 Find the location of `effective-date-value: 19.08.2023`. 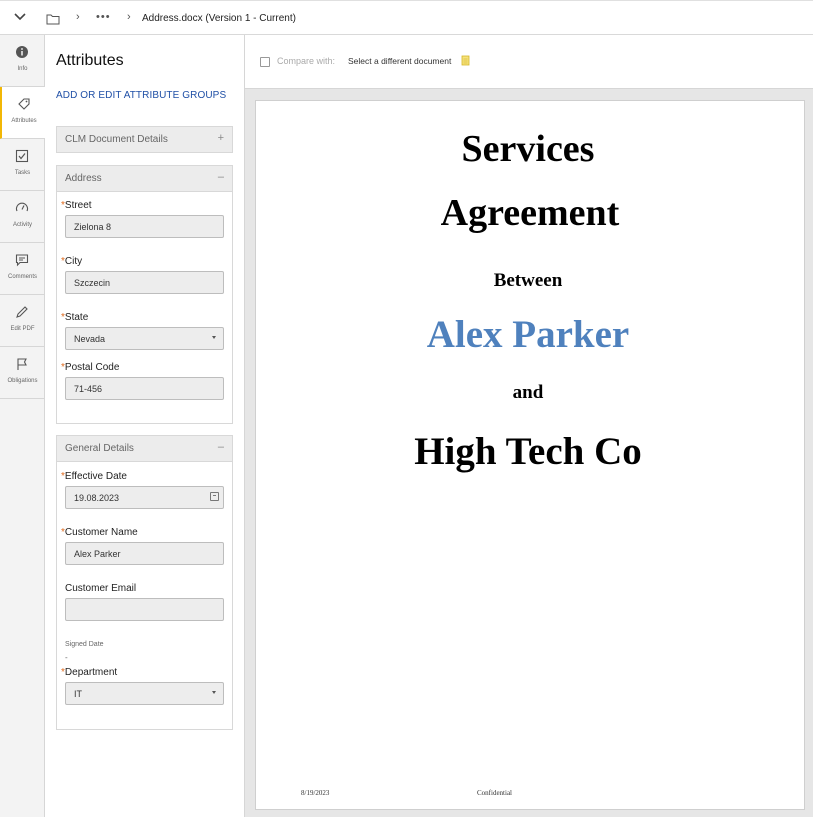

effective-date-value: 19.08.2023 is located at coordinates (97, 498).